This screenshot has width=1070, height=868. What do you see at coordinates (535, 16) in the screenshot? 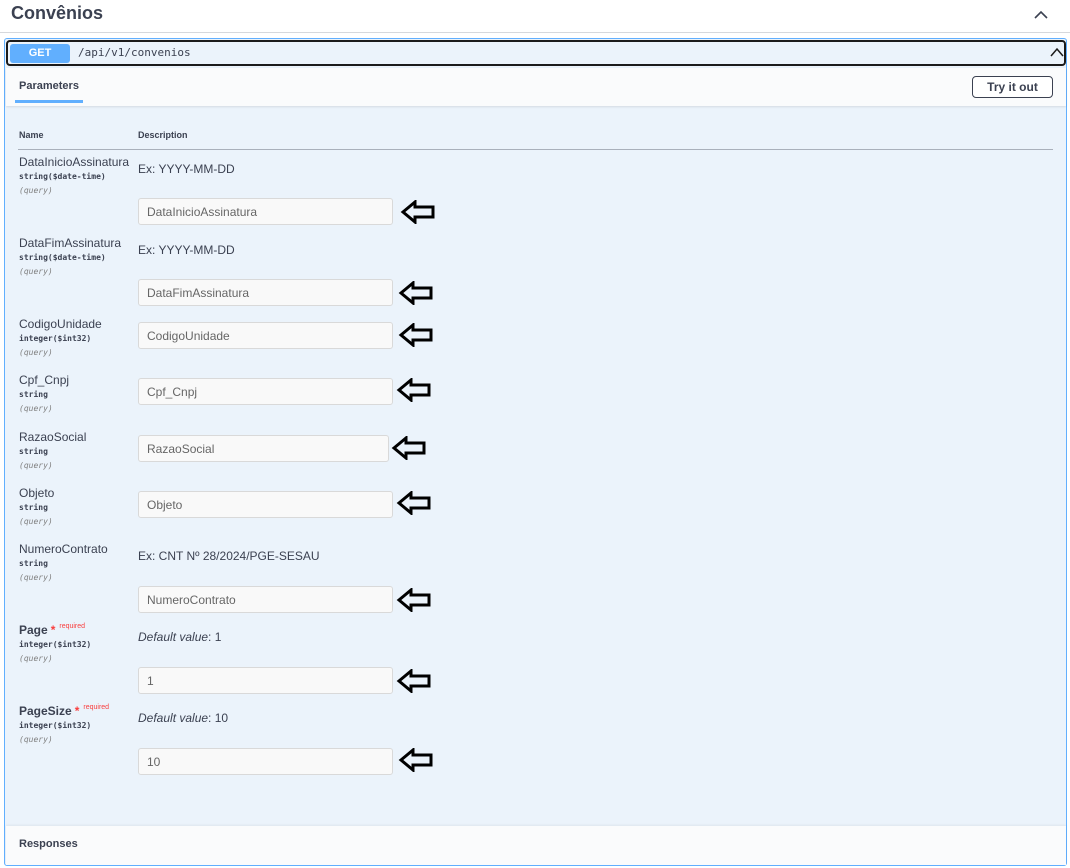
I see `tag-header: Convênios` at bounding box center [535, 16].